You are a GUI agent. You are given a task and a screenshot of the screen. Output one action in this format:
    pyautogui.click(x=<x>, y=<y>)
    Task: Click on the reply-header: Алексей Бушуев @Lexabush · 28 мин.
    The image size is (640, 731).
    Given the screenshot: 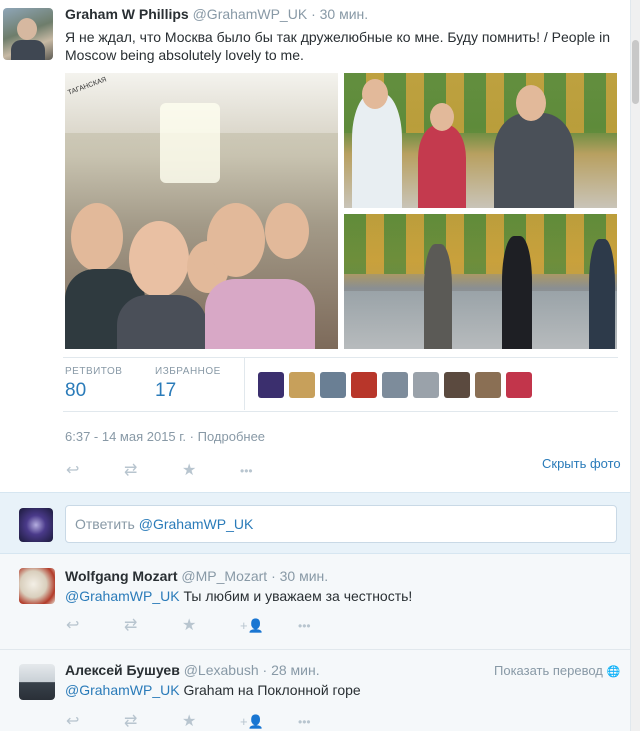 What is the action you would take?
    pyautogui.click(x=192, y=670)
    